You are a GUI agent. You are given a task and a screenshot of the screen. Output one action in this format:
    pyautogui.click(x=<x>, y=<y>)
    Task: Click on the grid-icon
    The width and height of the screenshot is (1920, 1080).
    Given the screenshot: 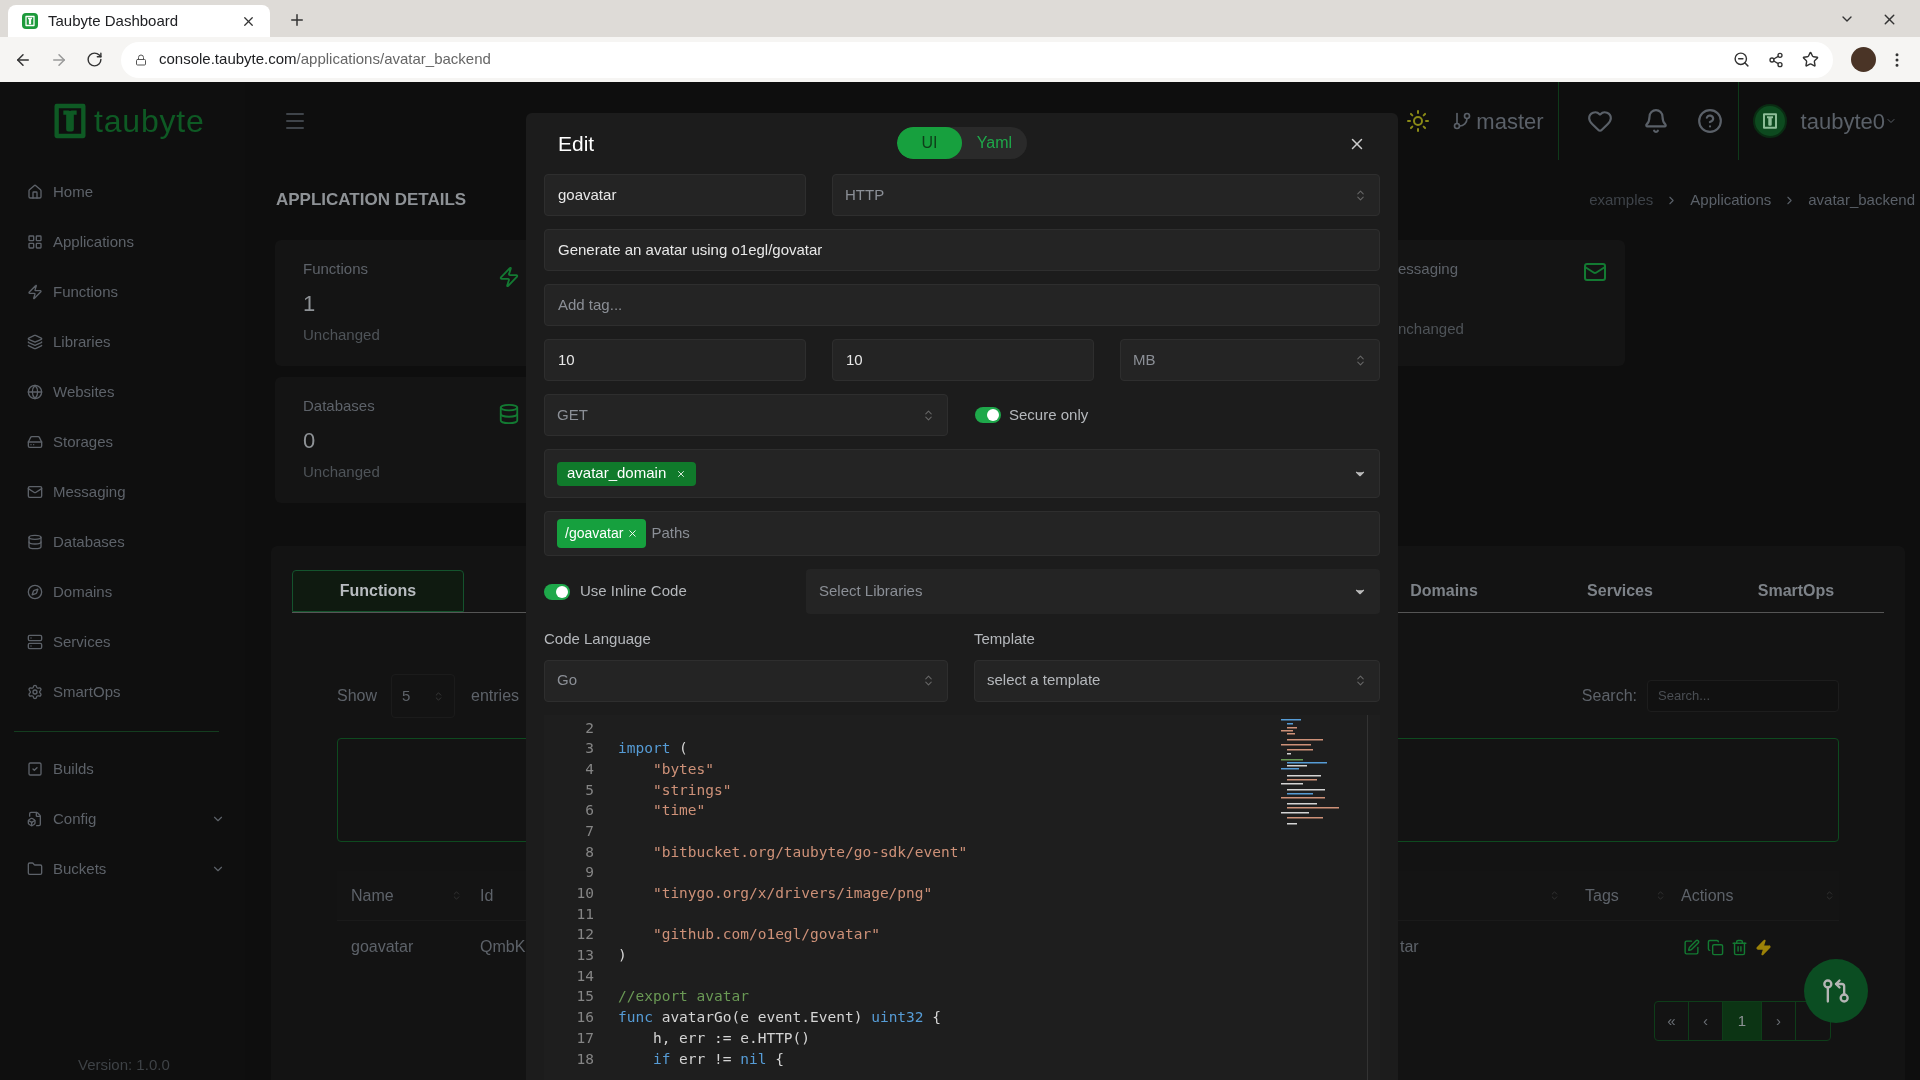 What is the action you would take?
    pyautogui.click(x=35, y=242)
    